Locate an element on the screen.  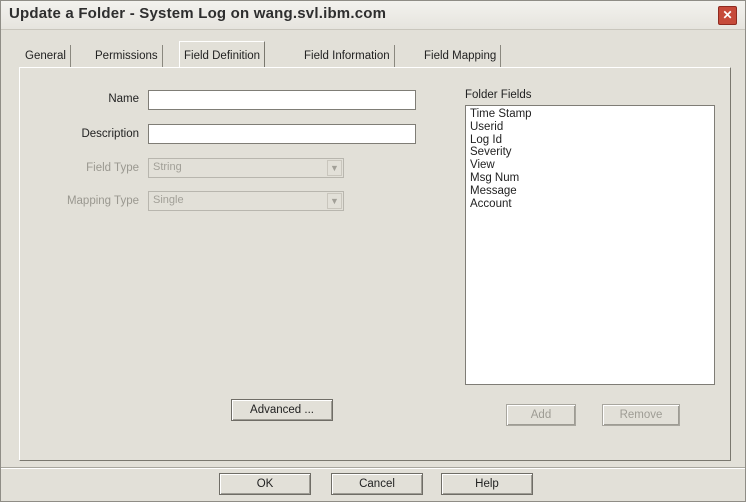
mapping-type-value: Single is located at coordinates (168, 200).